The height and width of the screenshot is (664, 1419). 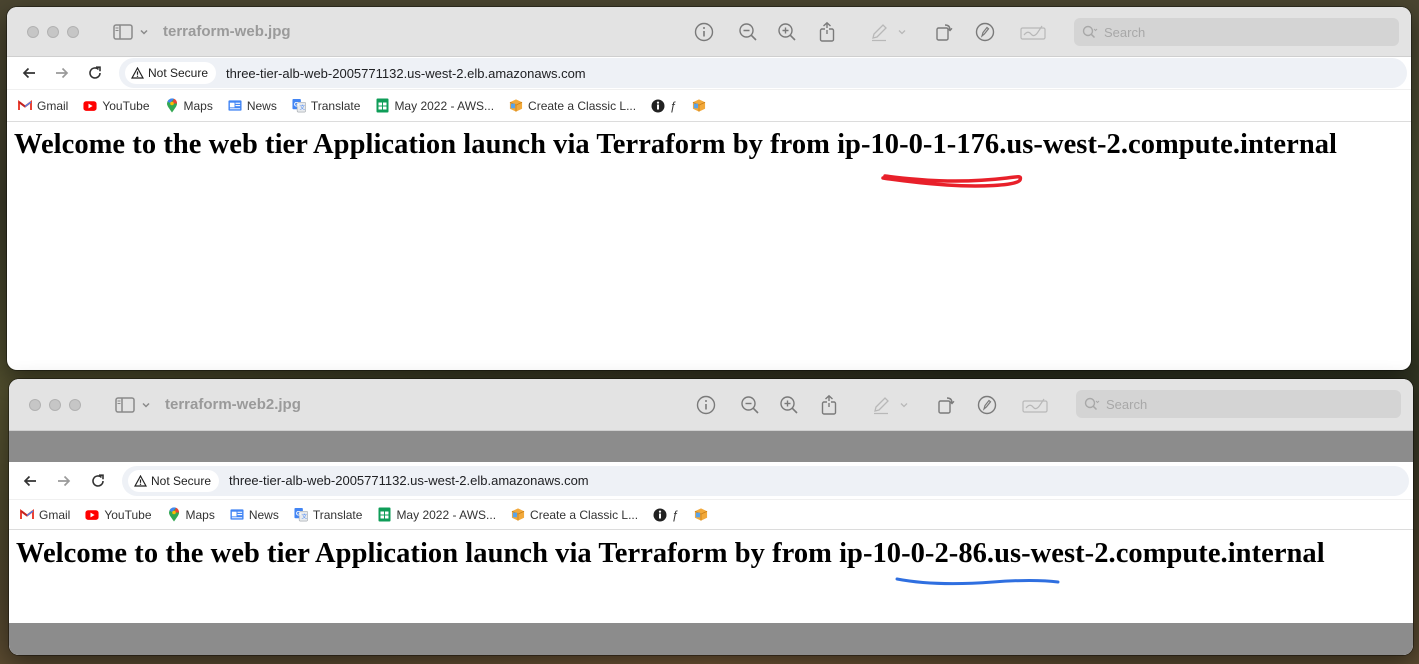 I want to click on info-icon, so click(x=706, y=405).